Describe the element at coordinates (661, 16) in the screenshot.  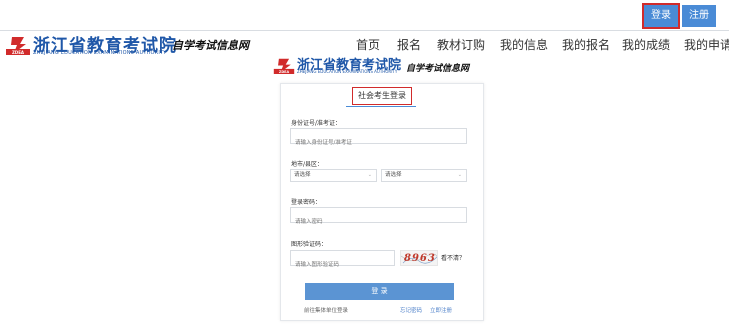
I see `login-button: 登录` at that location.